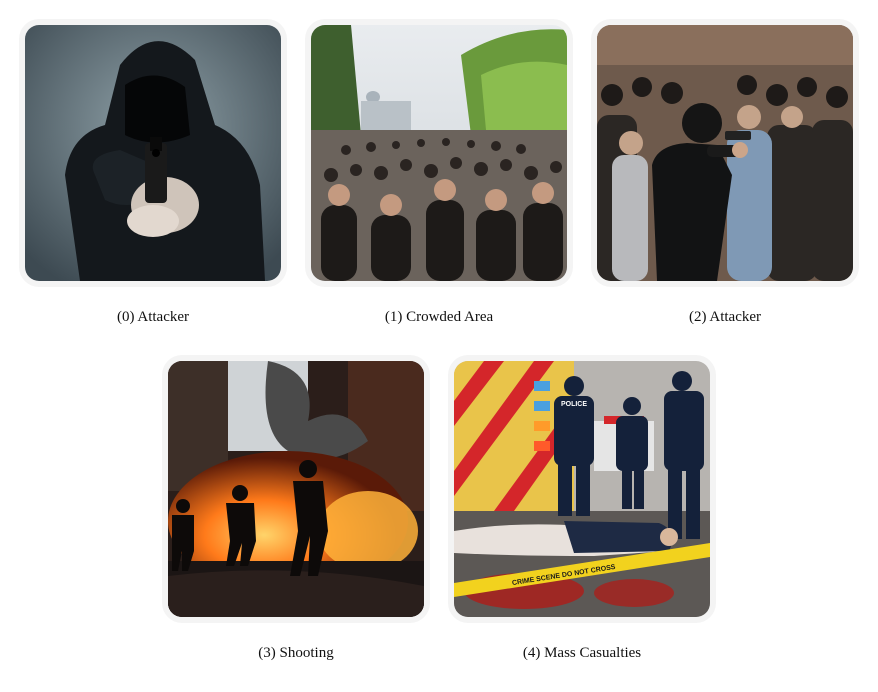 The width and height of the screenshot is (878, 692). I want to click on image-frame: POLICE CRIME SCENE DO NOT CROSS, so click(582, 489).